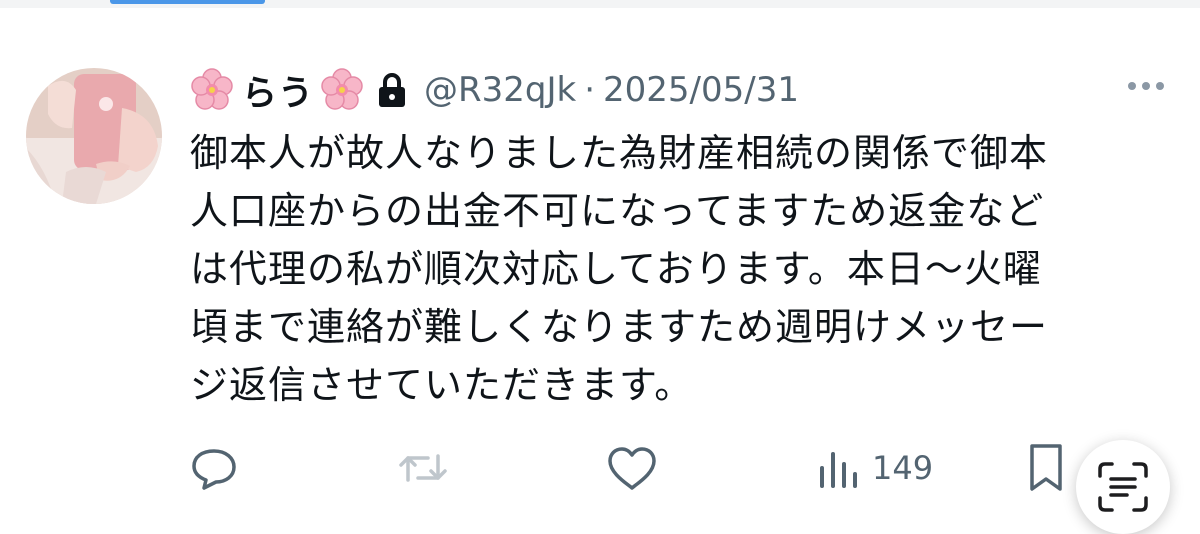  What do you see at coordinates (442, 385) in the screenshot?
I see `post-text-line: ジ返信させていただきます。` at bounding box center [442, 385].